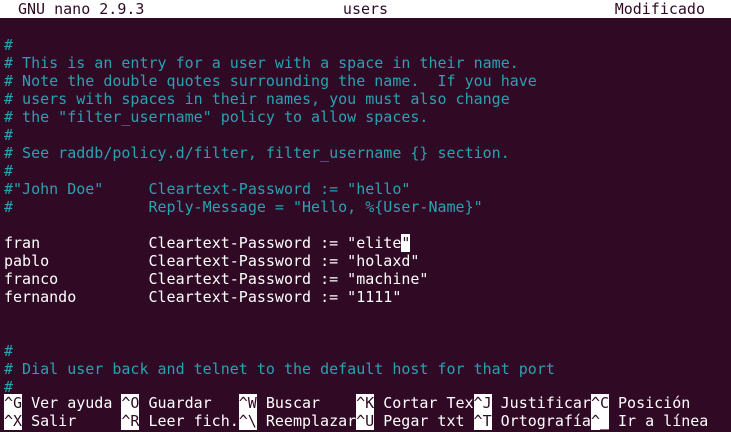 The image size is (731, 432). What do you see at coordinates (203, 243) in the screenshot?
I see `line-text: fran Cleartext-Password := "elite` at bounding box center [203, 243].